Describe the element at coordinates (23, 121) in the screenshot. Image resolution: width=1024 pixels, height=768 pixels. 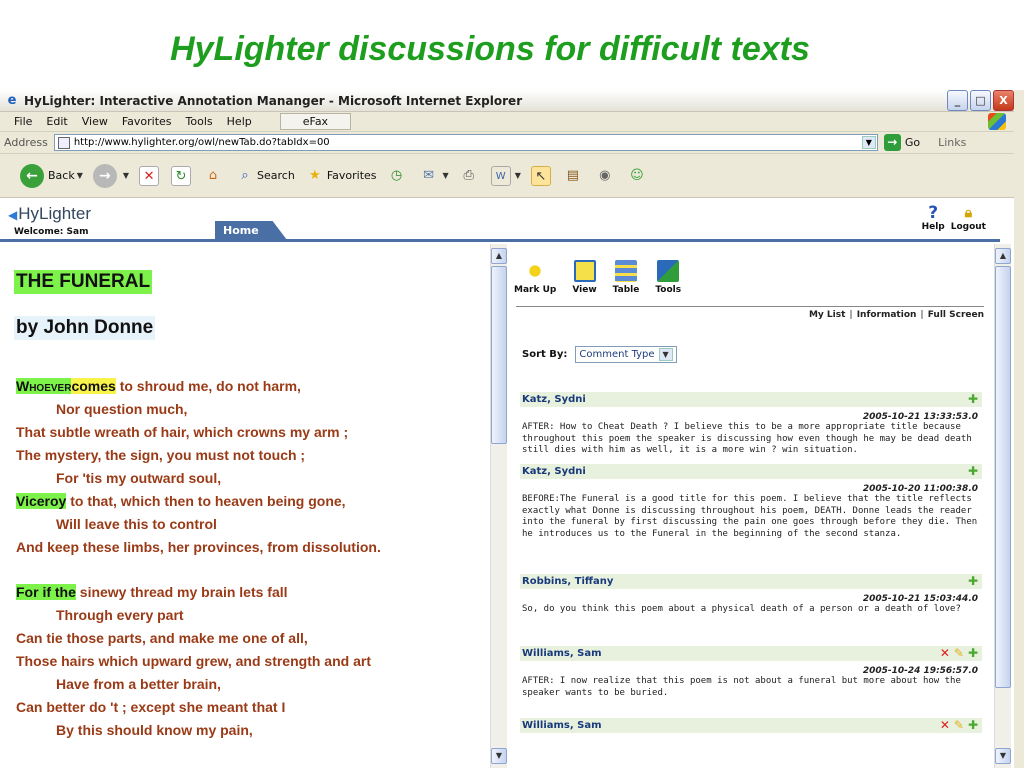
I see `menu-file: File` at that location.